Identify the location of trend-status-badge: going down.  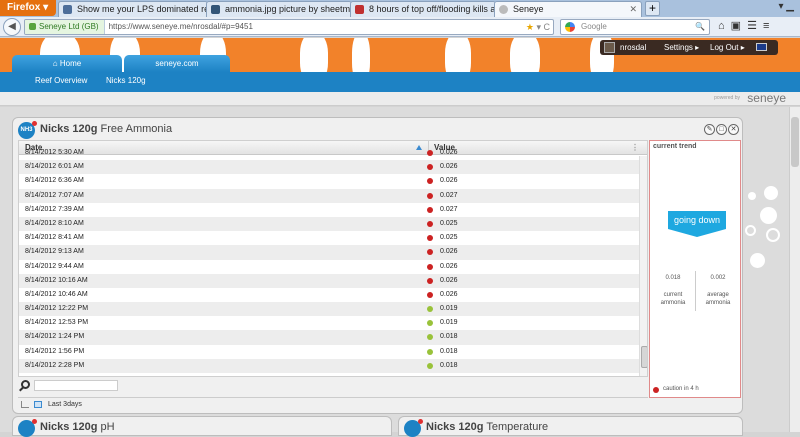
(697, 220).